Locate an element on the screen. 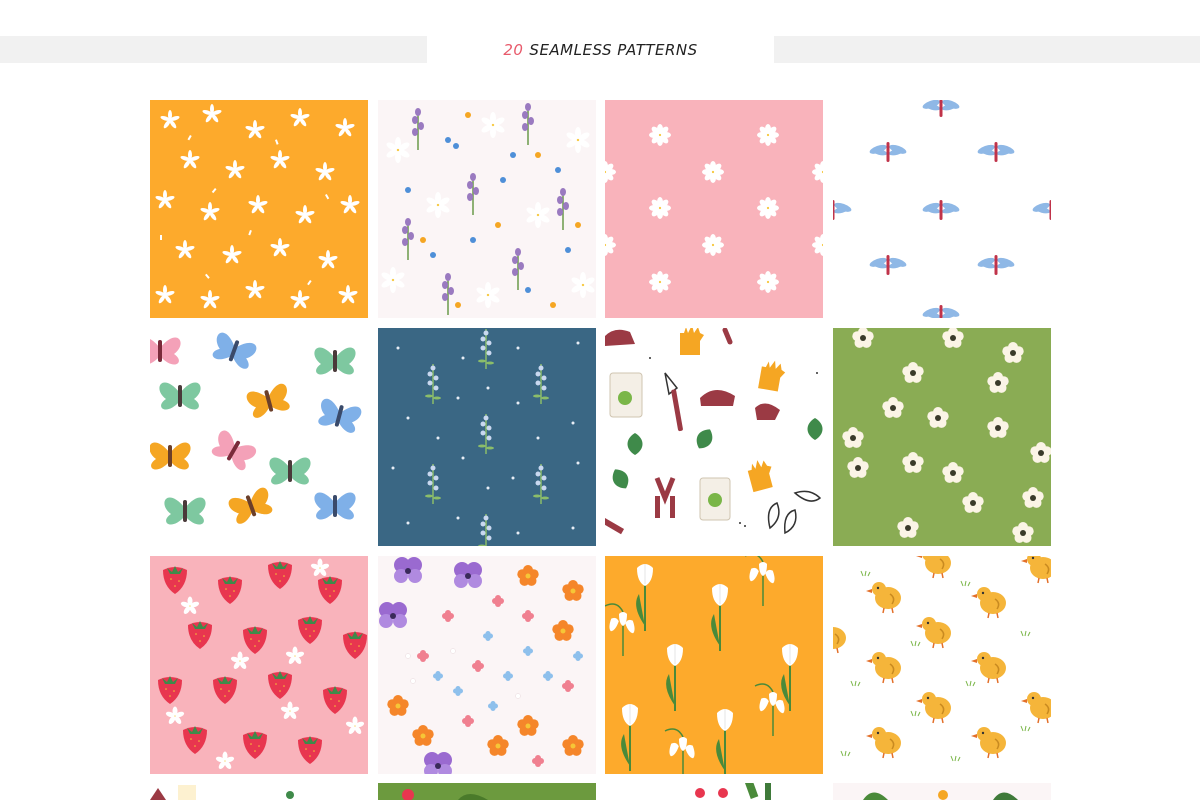 This screenshot has height=800, width=1200. butterfly-pattern-icon is located at coordinates (259, 437).